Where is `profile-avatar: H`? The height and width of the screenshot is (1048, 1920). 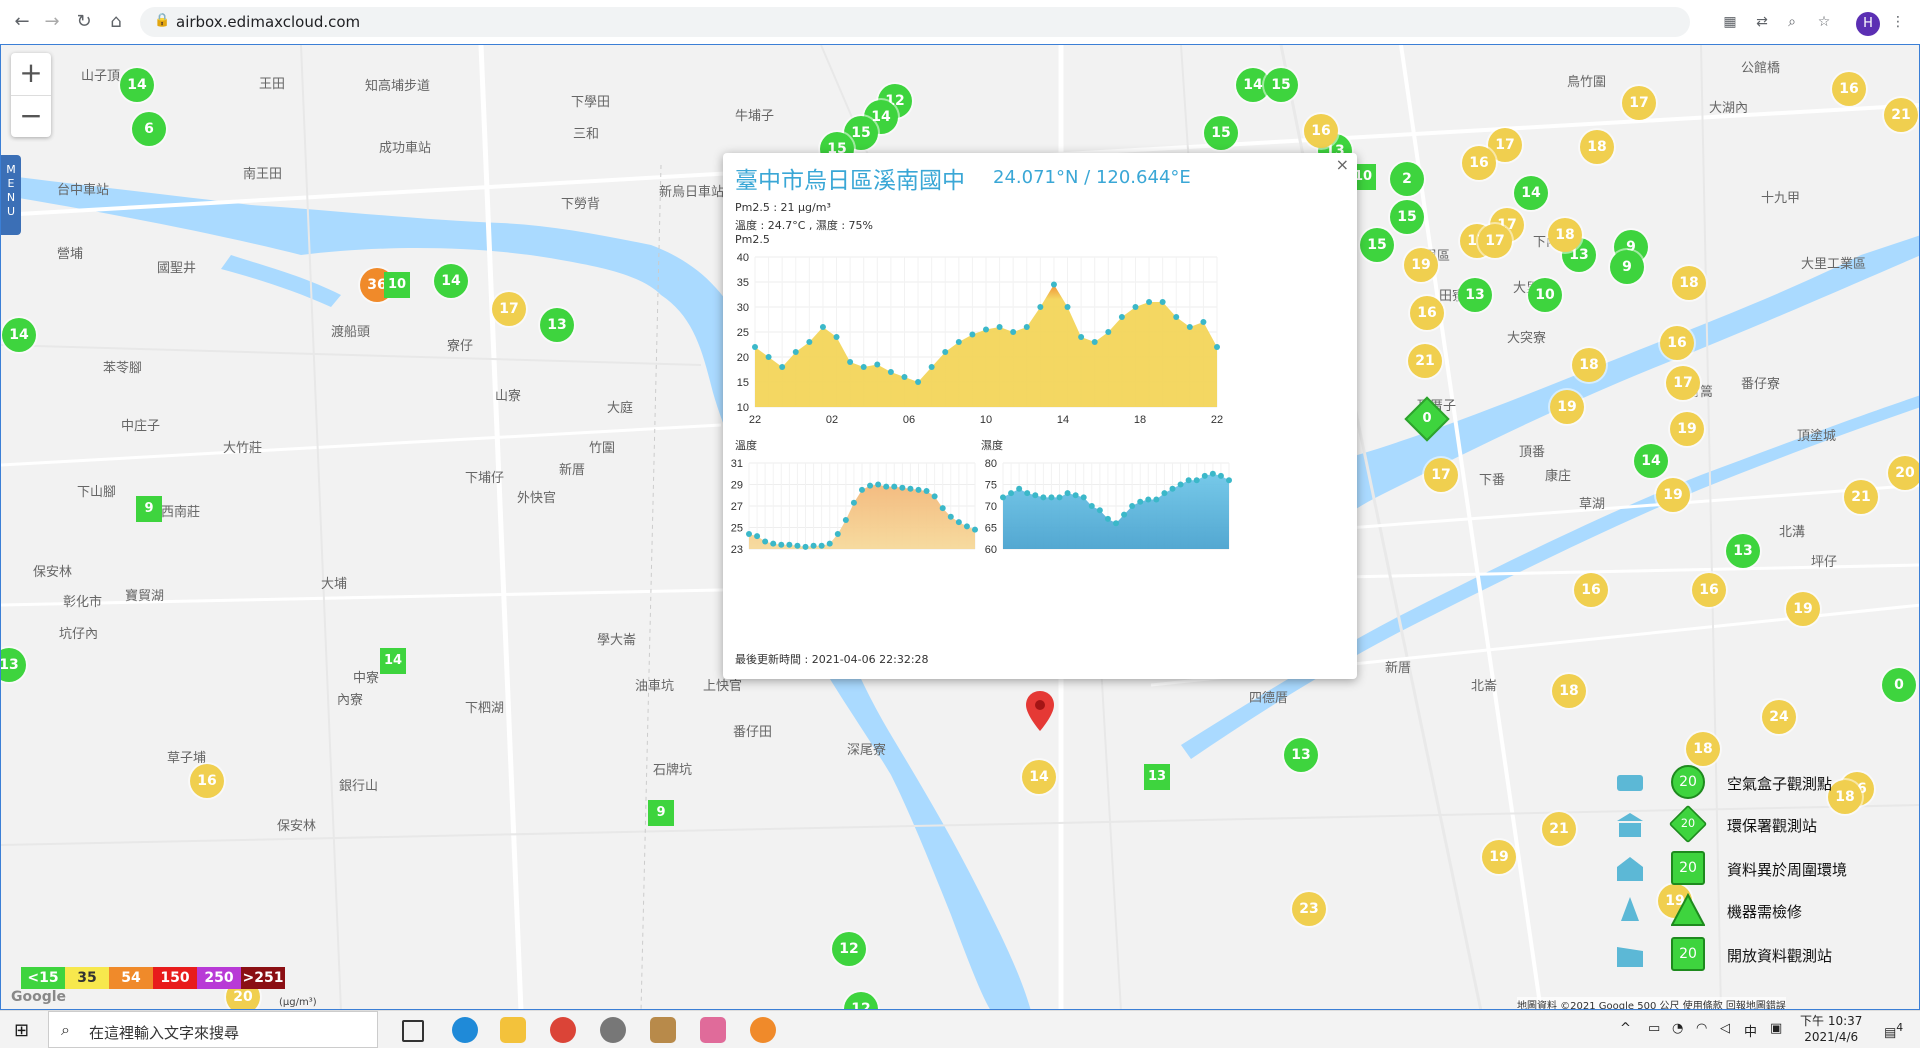 profile-avatar: H is located at coordinates (1868, 24).